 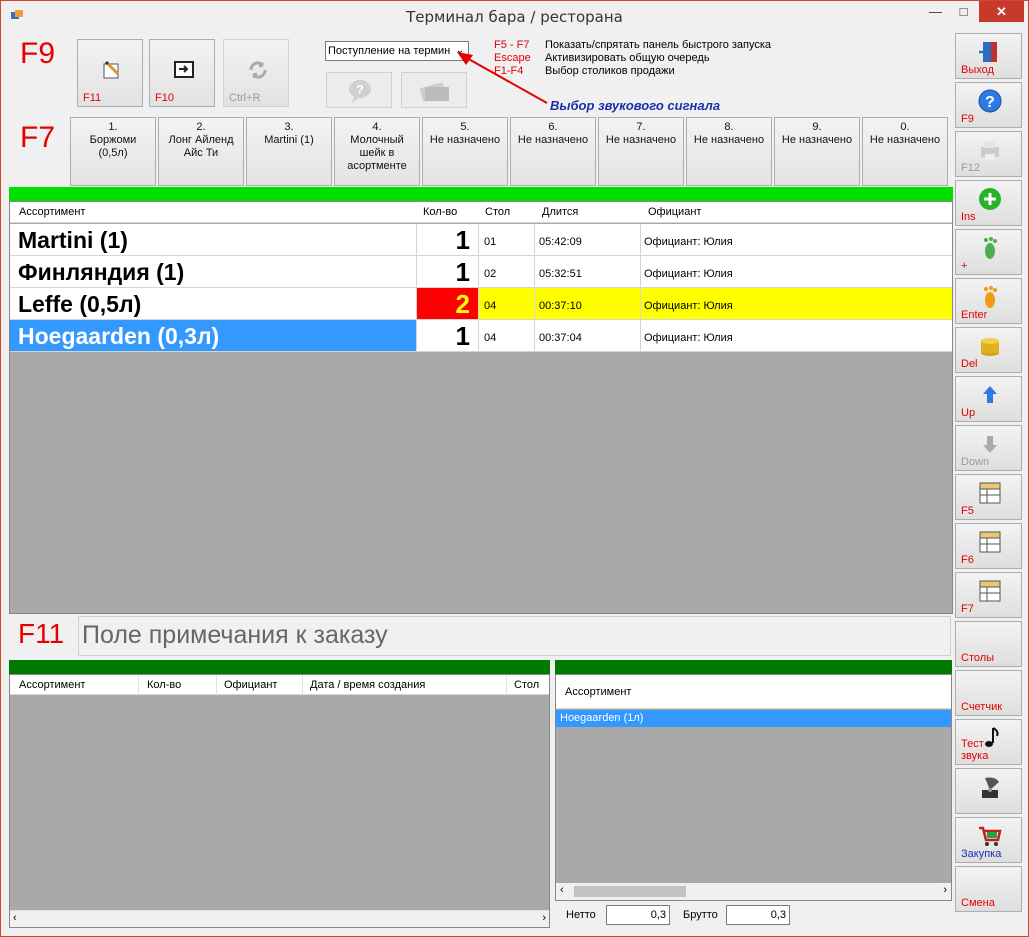 I want to click on quick-launch-button-5: 5. Не назначено, so click(x=465, y=151).